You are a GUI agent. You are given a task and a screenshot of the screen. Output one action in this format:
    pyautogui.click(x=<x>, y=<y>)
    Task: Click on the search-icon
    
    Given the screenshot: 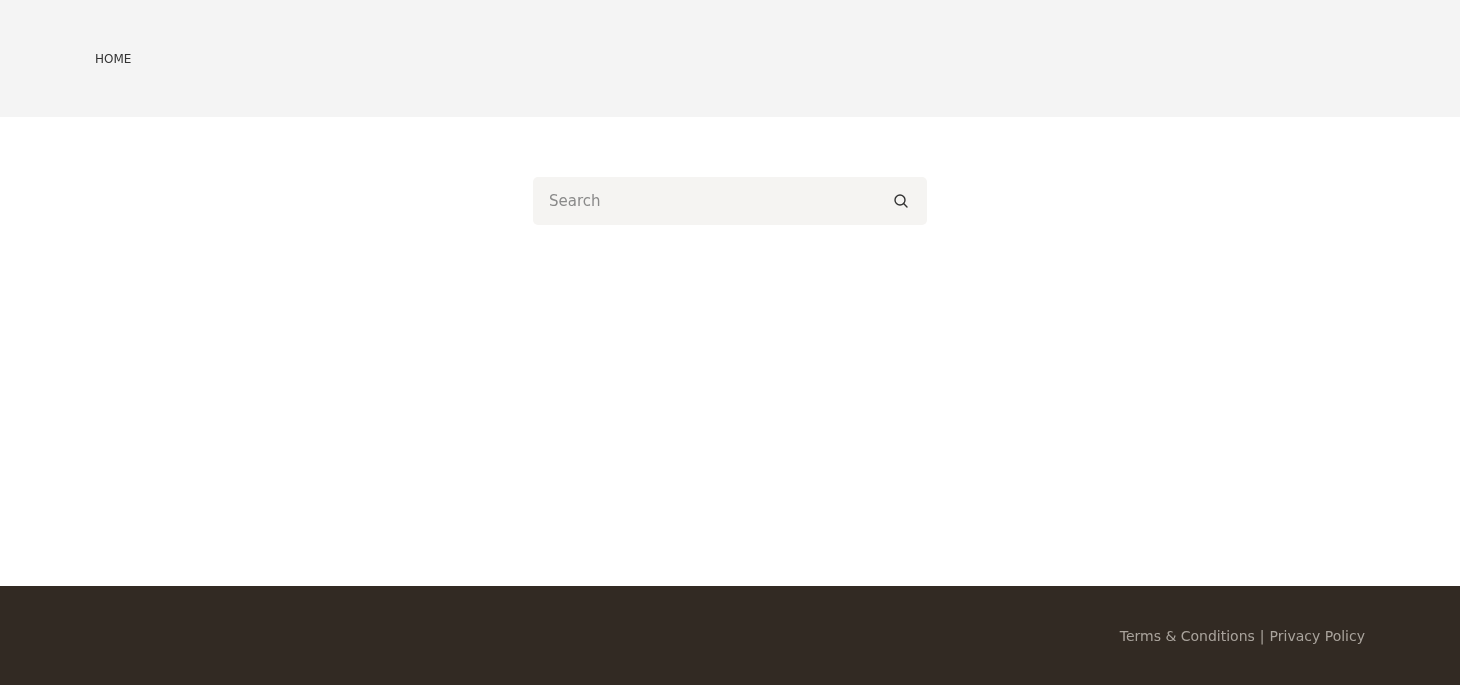 What is the action you would take?
    pyautogui.click(x=901, y=201)
    